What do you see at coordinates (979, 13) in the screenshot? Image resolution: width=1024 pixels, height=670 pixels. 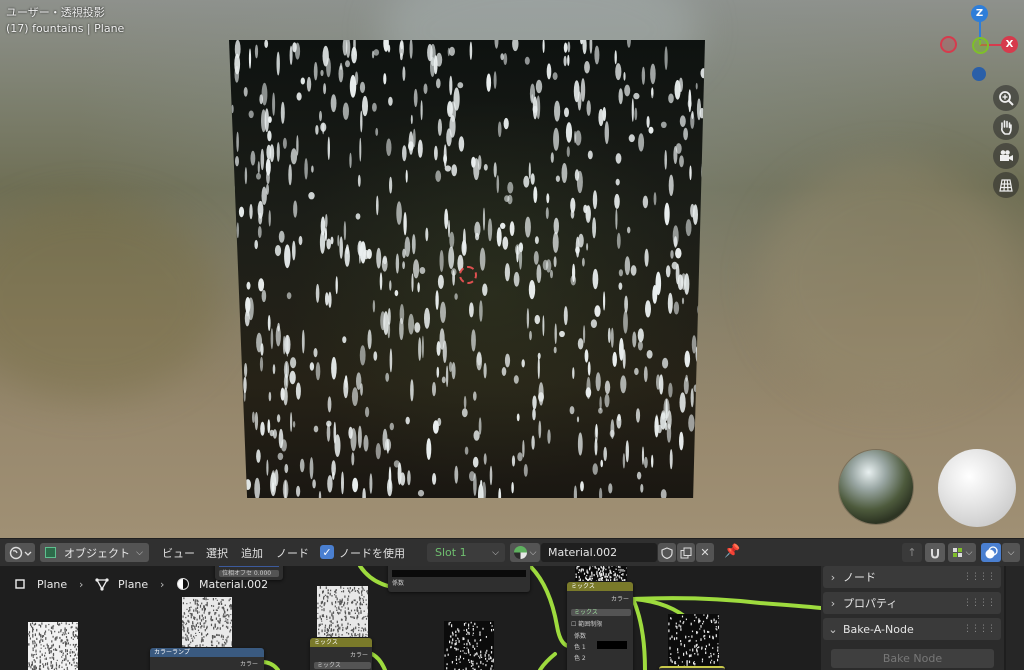 I see `gizmo-z-axis: Z` at bounding box center [979, 13].